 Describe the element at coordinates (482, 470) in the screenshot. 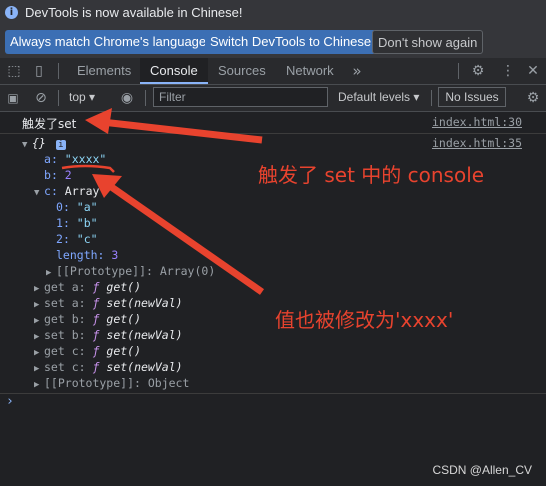

I see `watermark: CSDN @Allen_CV` at that location.